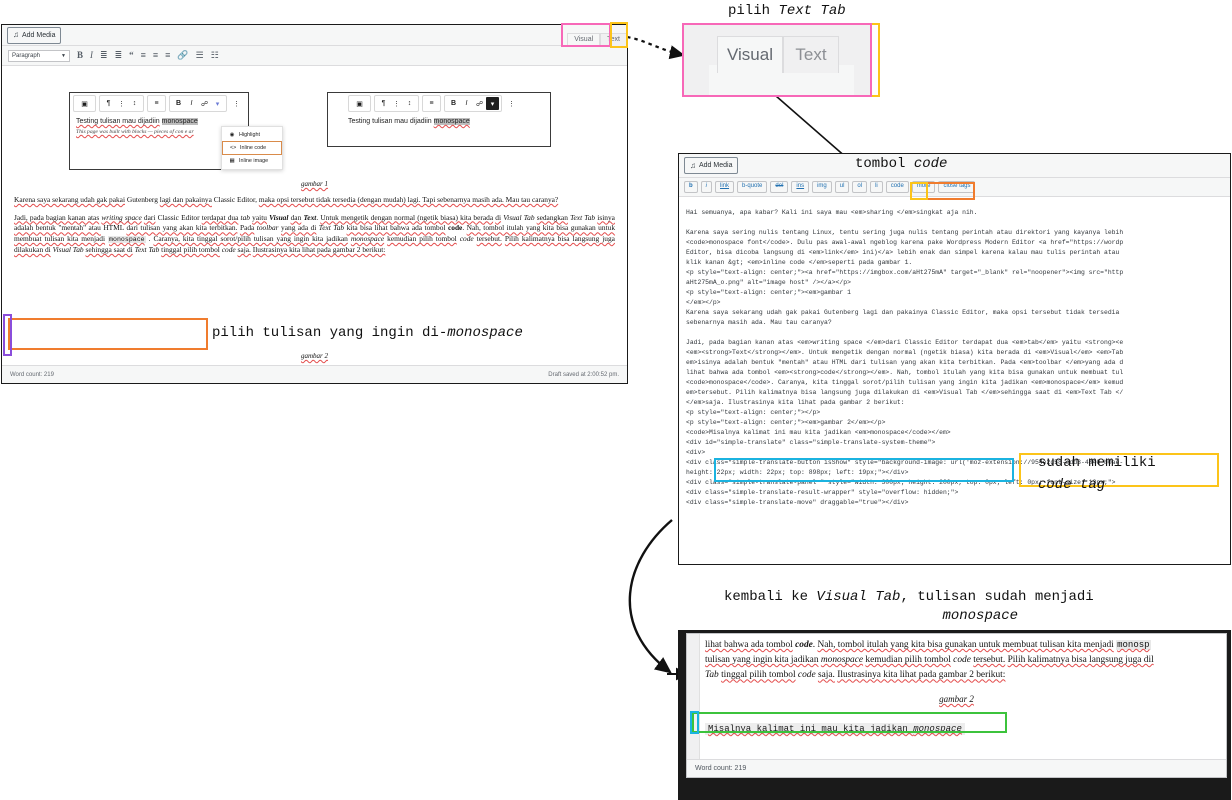 The height and width of the screenshot is (800, 1232). What do you see at coordinates (104, 55) in the screenshot?
I see `bulleted-list-icon: ≣` at bounding box center [104, 55].